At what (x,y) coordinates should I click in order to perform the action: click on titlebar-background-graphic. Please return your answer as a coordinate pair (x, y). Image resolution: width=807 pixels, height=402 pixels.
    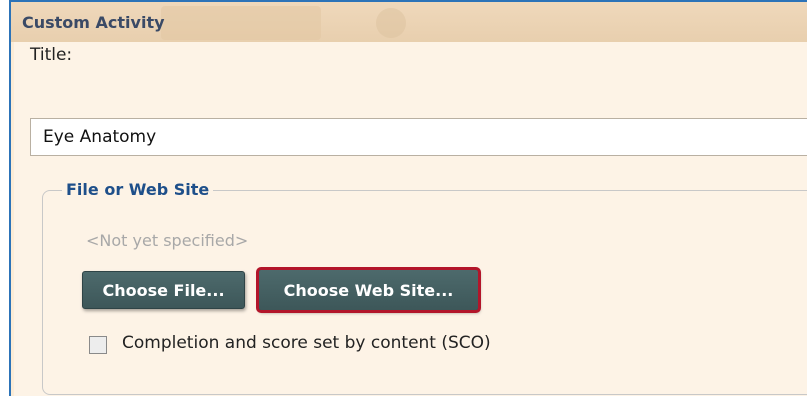
    Looking at the image, I should click on (241, 23).